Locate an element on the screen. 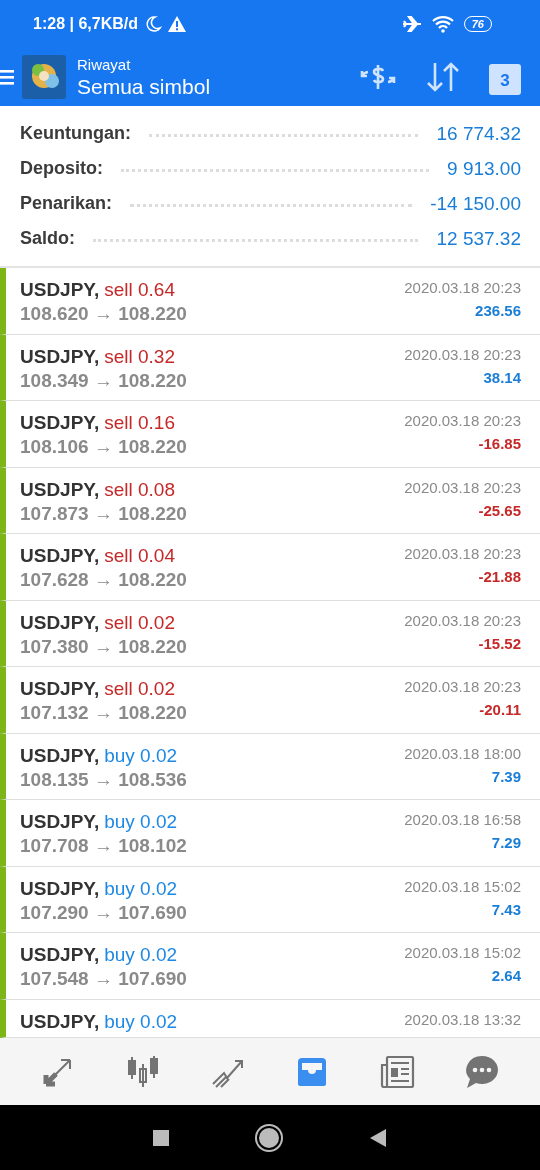  price-range: 107.708 → 108.102 is located at coordinates (103, 846).